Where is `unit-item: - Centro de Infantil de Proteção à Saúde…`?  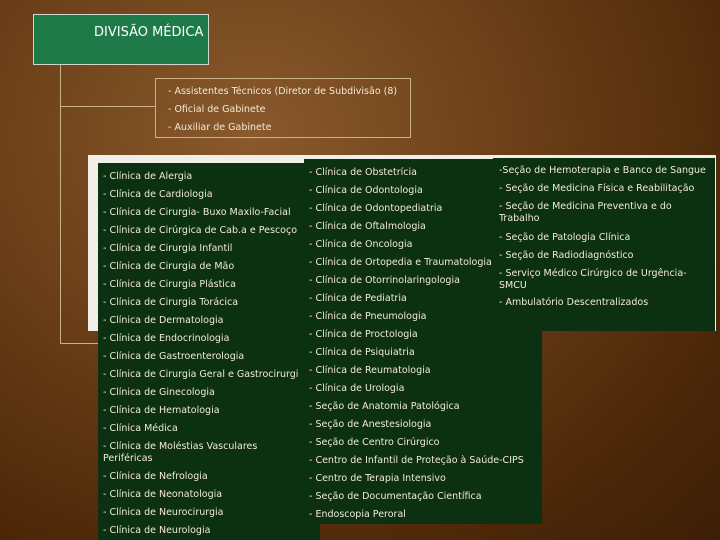 unit-item: - Centro de Infantil de Proteção à Saúde… is located at coordinates (416, 460).